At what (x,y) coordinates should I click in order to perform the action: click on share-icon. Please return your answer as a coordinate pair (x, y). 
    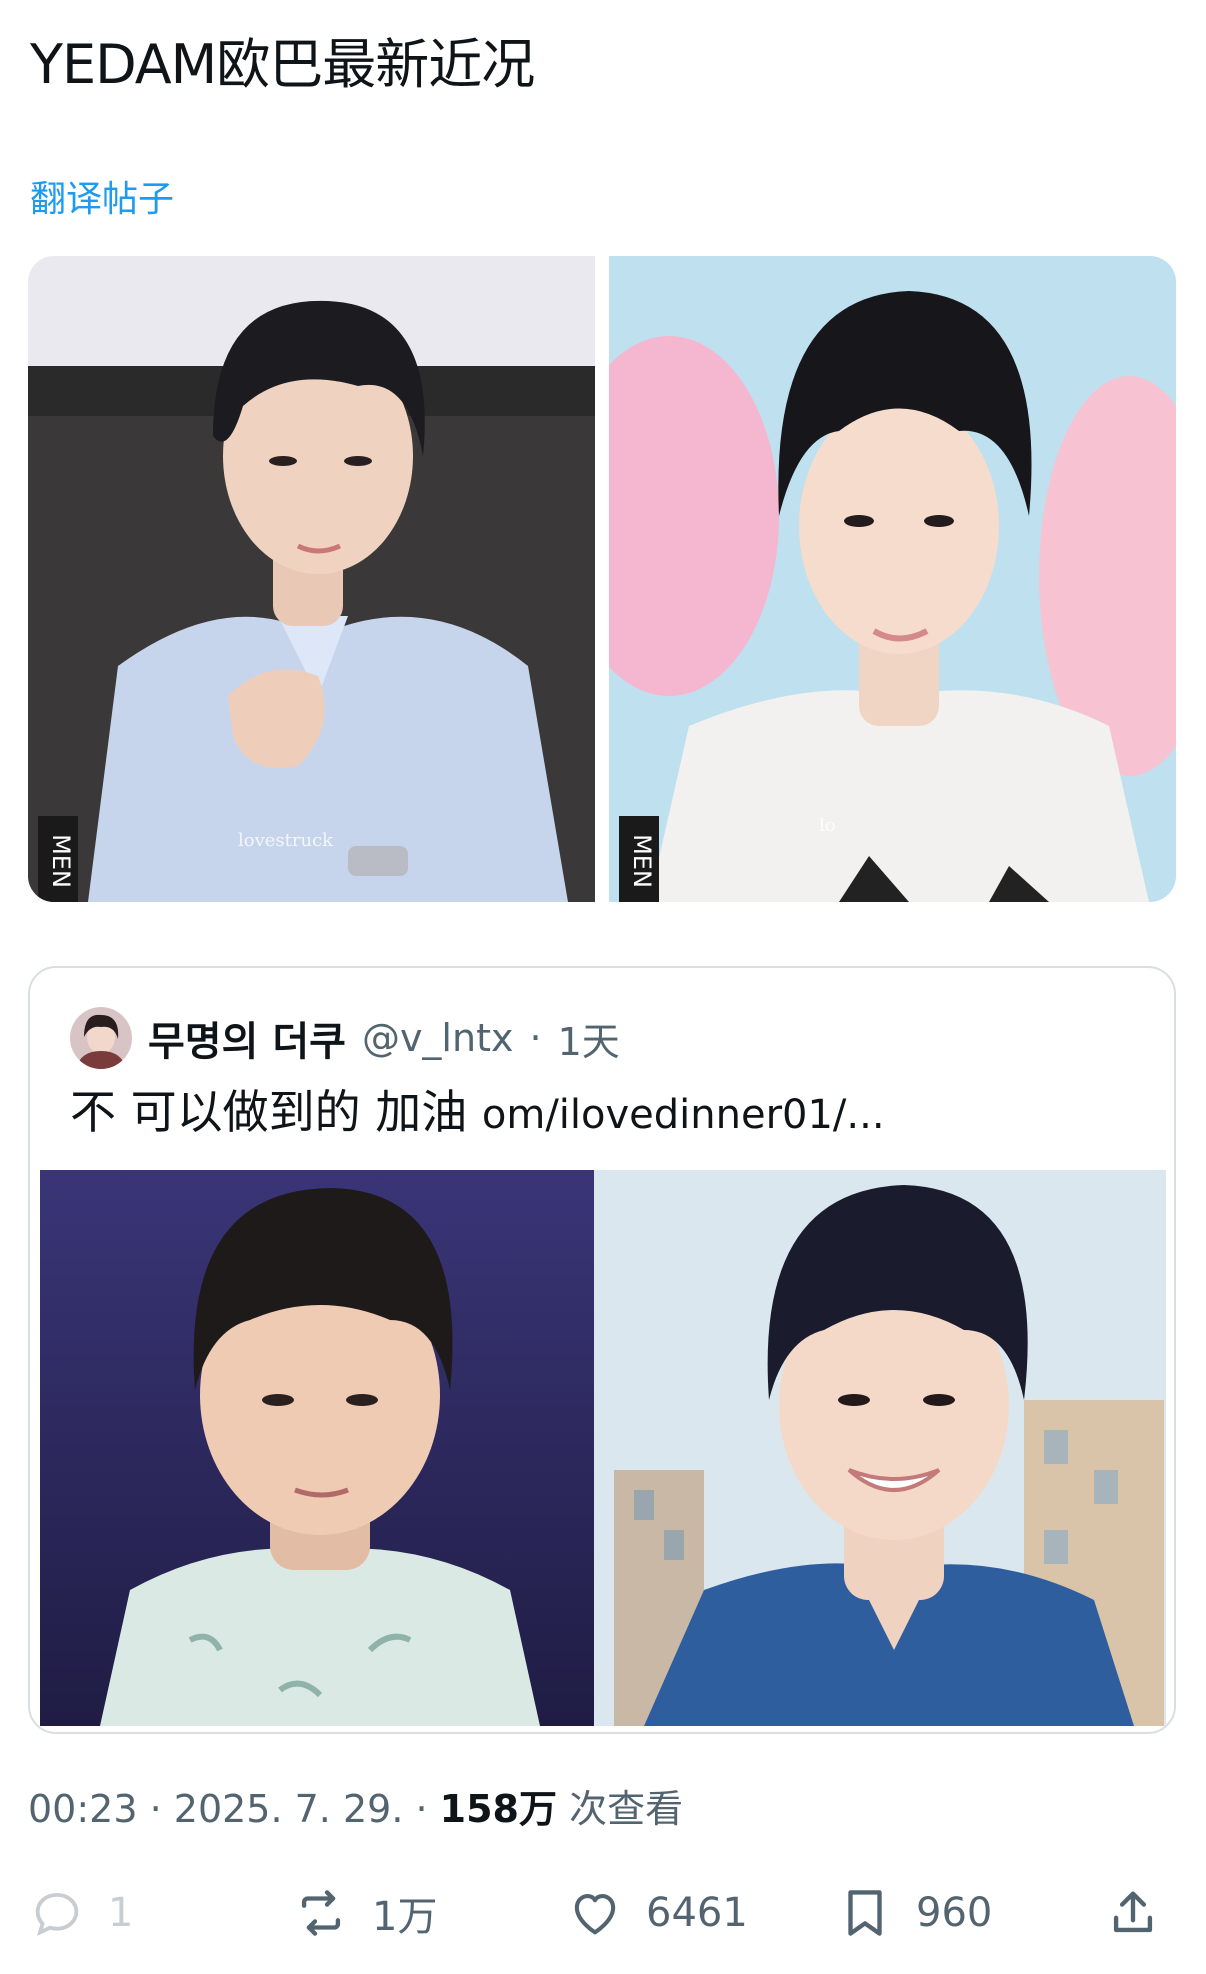
    Looking at the image, I should click on (1133, 1912).